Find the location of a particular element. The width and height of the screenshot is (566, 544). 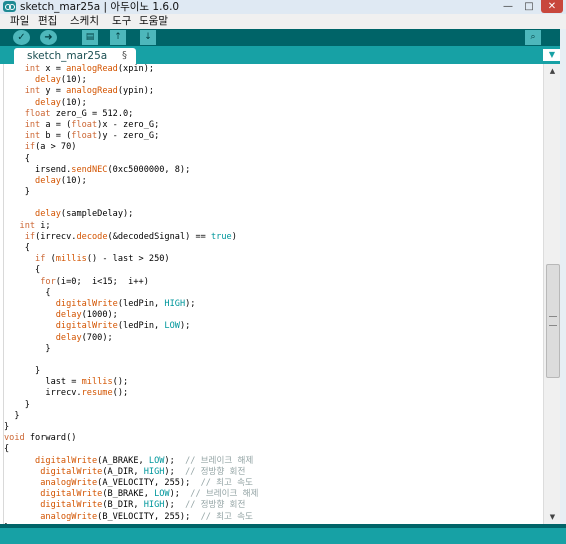

code-line: int x = analogRead(xpin); is located at coordinates (131, 69).